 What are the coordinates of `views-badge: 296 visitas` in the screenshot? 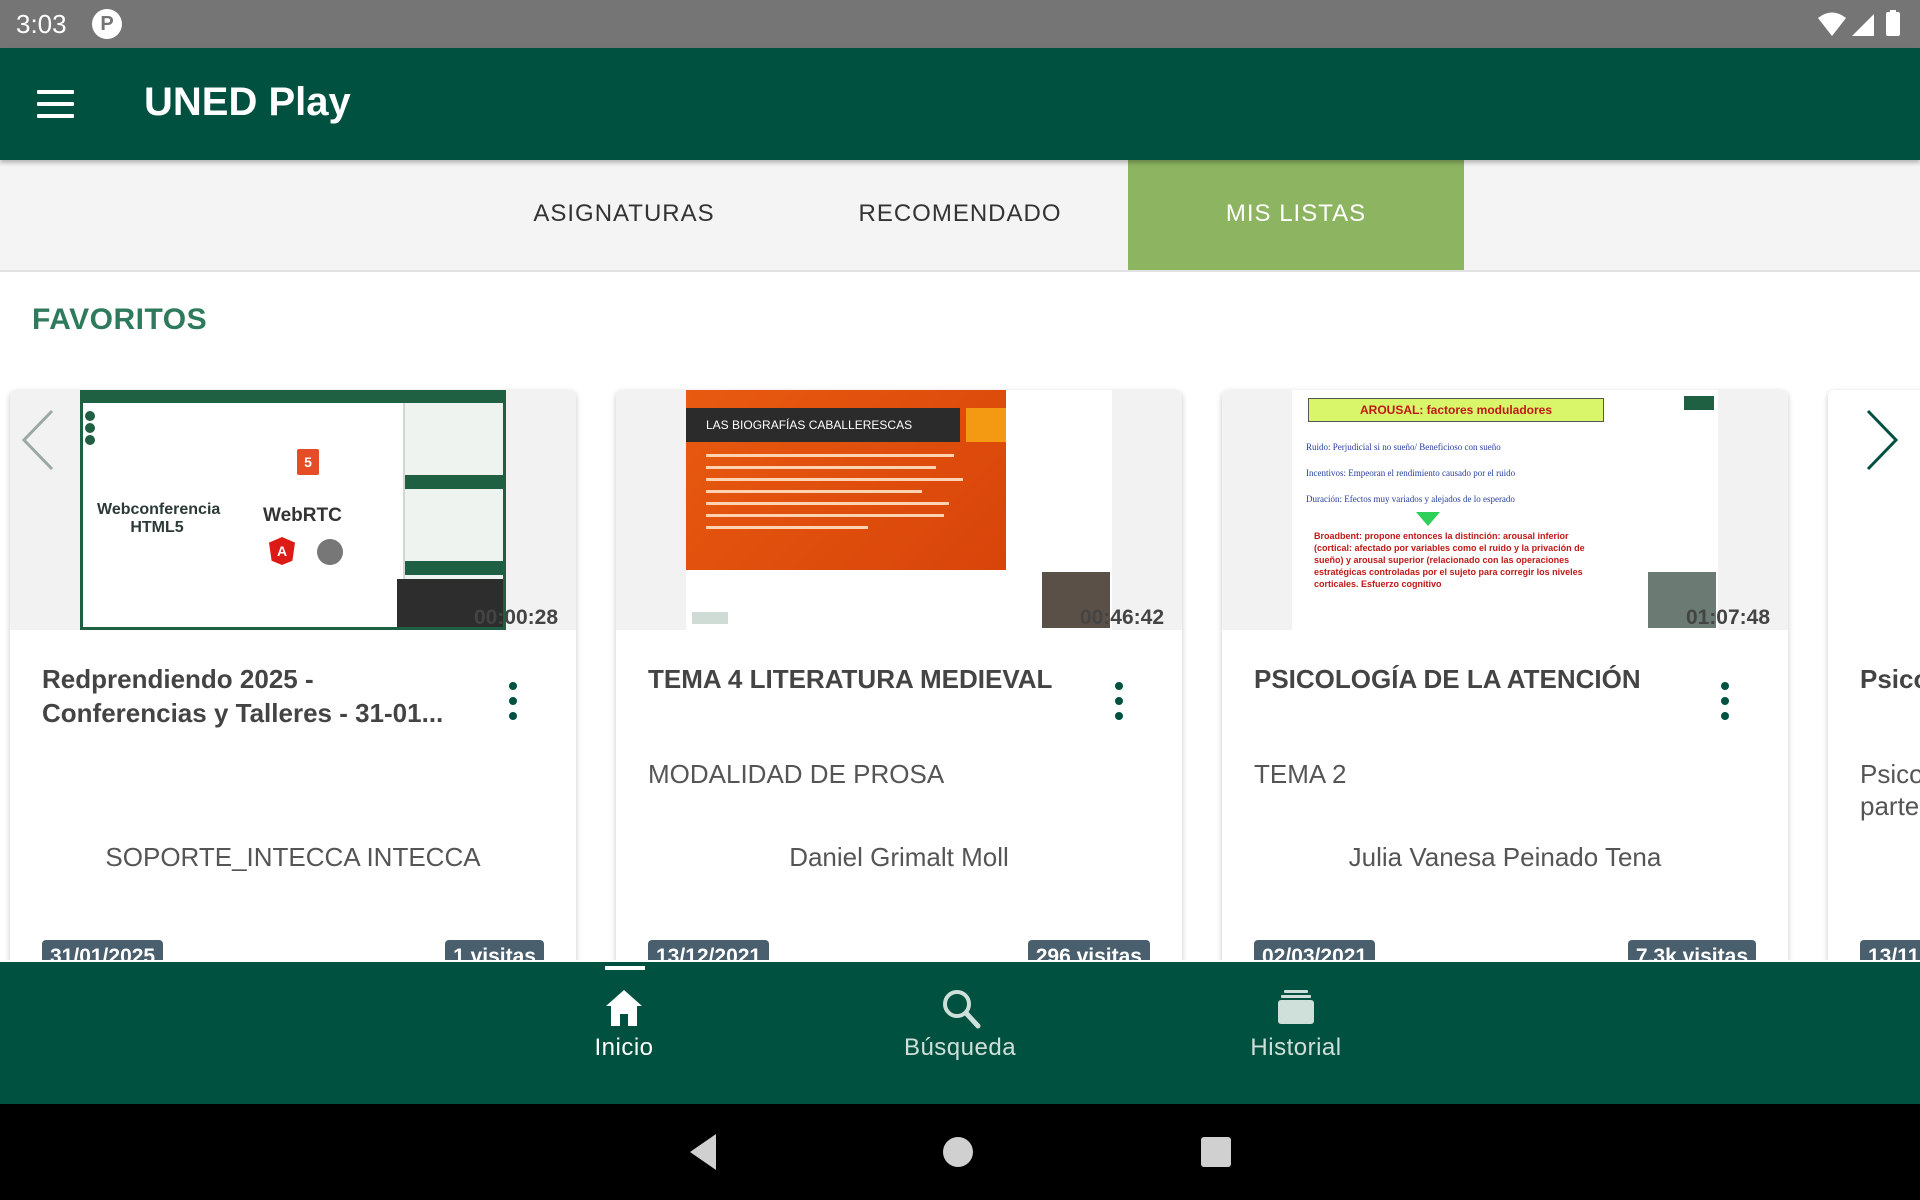 It's located at (1088, 950).